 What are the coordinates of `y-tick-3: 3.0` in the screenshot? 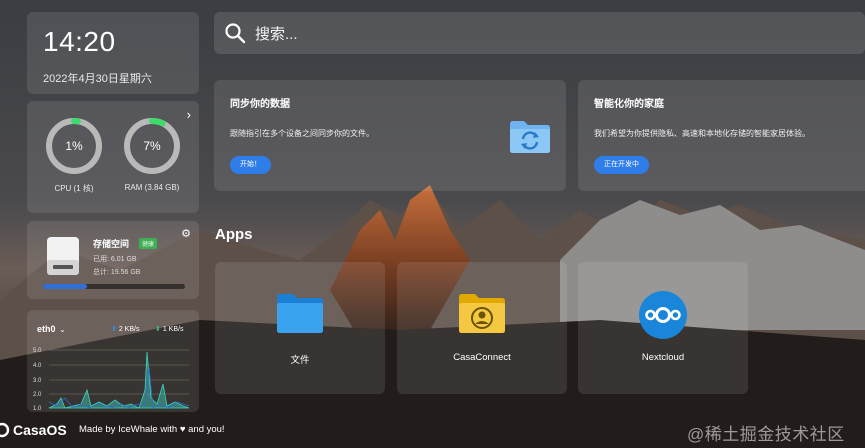 It's located at (37, 381).